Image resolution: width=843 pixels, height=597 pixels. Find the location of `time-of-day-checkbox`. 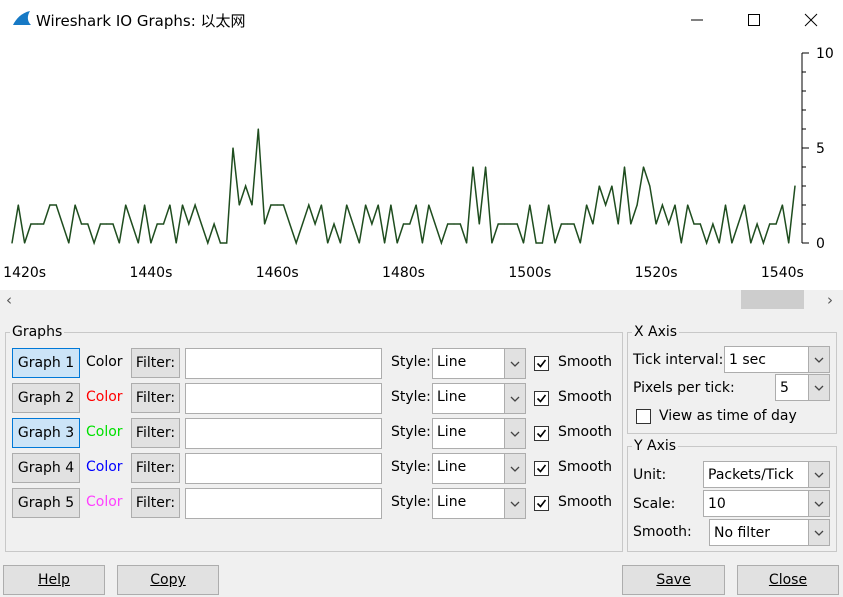

time-of-day-checkbox is located at coordinates (643, 416).